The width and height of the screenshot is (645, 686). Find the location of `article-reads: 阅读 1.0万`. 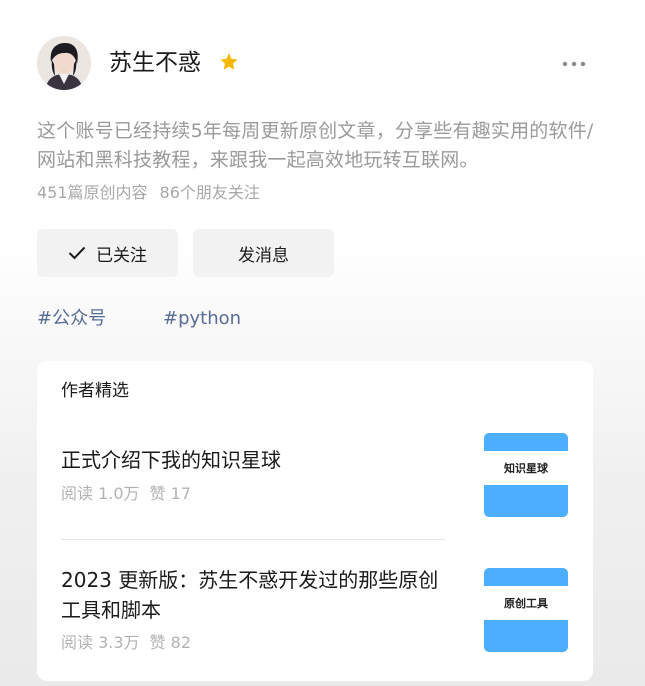

article-reads: 阅读 1.0万 is located at coordinates (100, 493).